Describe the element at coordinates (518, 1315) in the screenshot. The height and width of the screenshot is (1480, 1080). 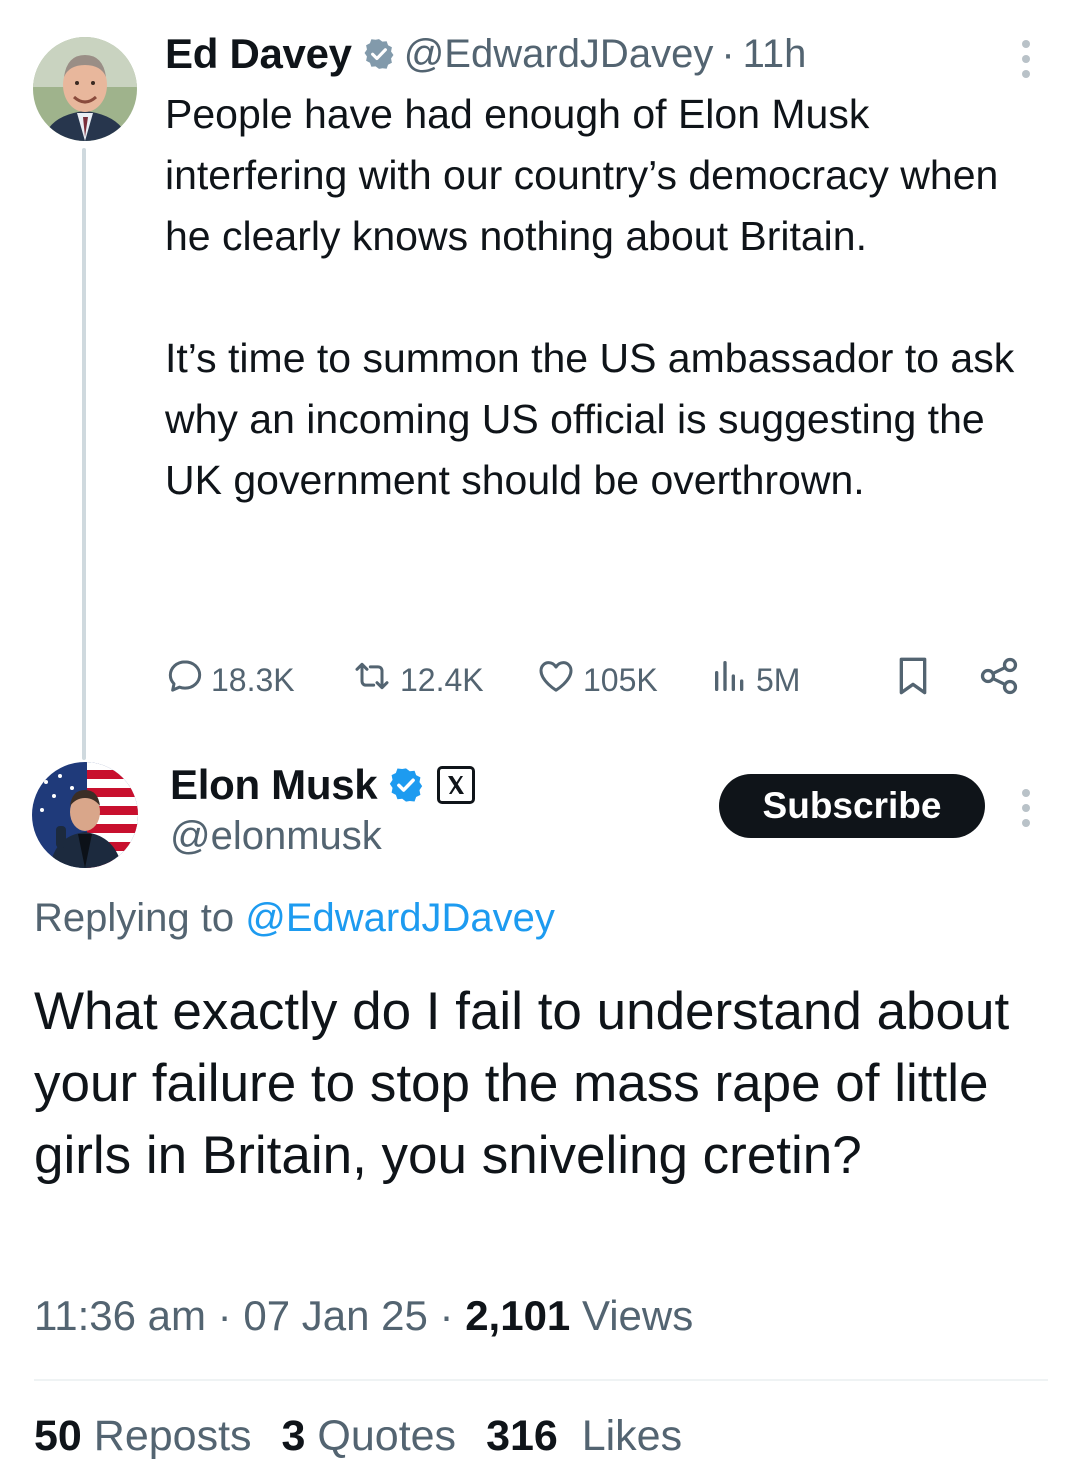
I see `views-count: 2,101` at that location.